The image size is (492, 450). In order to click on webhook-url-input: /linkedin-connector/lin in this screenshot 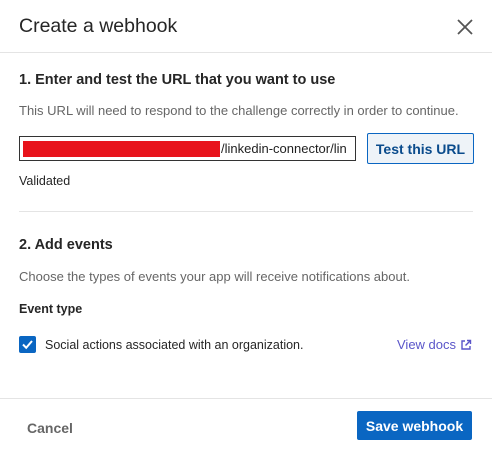, I will do `click(187, 148)`.